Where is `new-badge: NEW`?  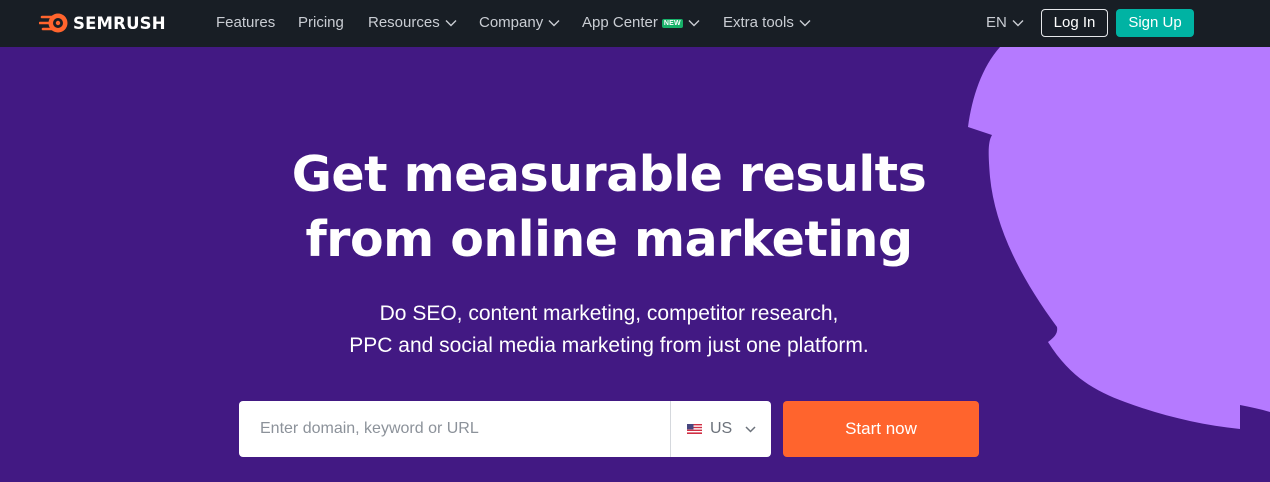
new-badge: NEW is located at coordinates (672, 23).